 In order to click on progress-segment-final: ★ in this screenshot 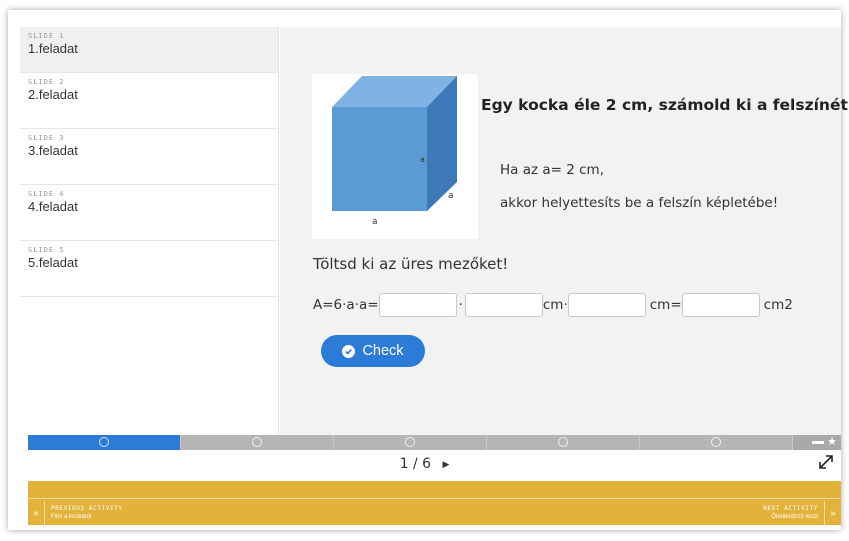, I will do `click(817, 442)`.